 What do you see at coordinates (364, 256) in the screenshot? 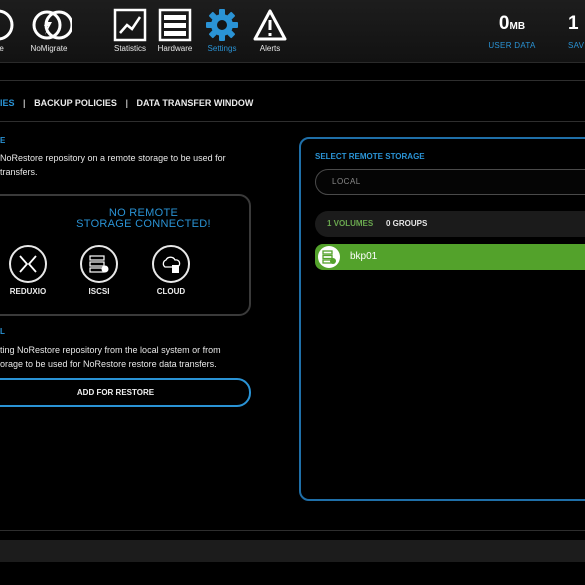
I see `volume-name: bkp01` at bounding box center [364, 256].